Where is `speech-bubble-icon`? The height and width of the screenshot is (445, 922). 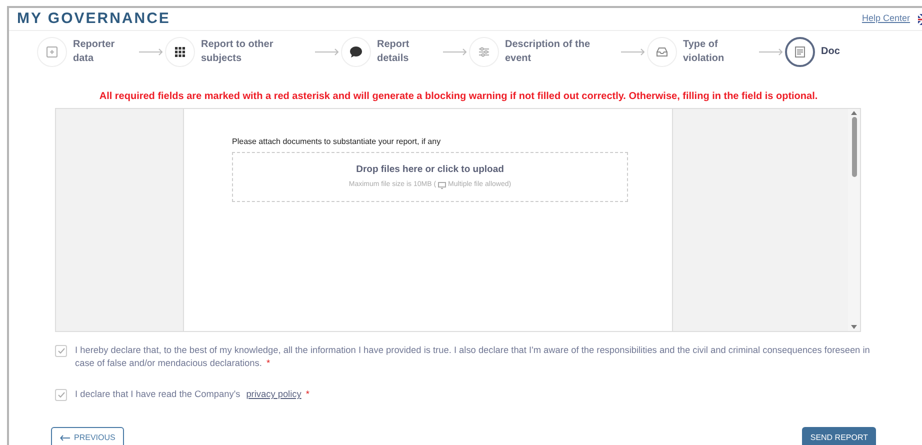
speech-bubble-icon is located at coordinates (356, 52).